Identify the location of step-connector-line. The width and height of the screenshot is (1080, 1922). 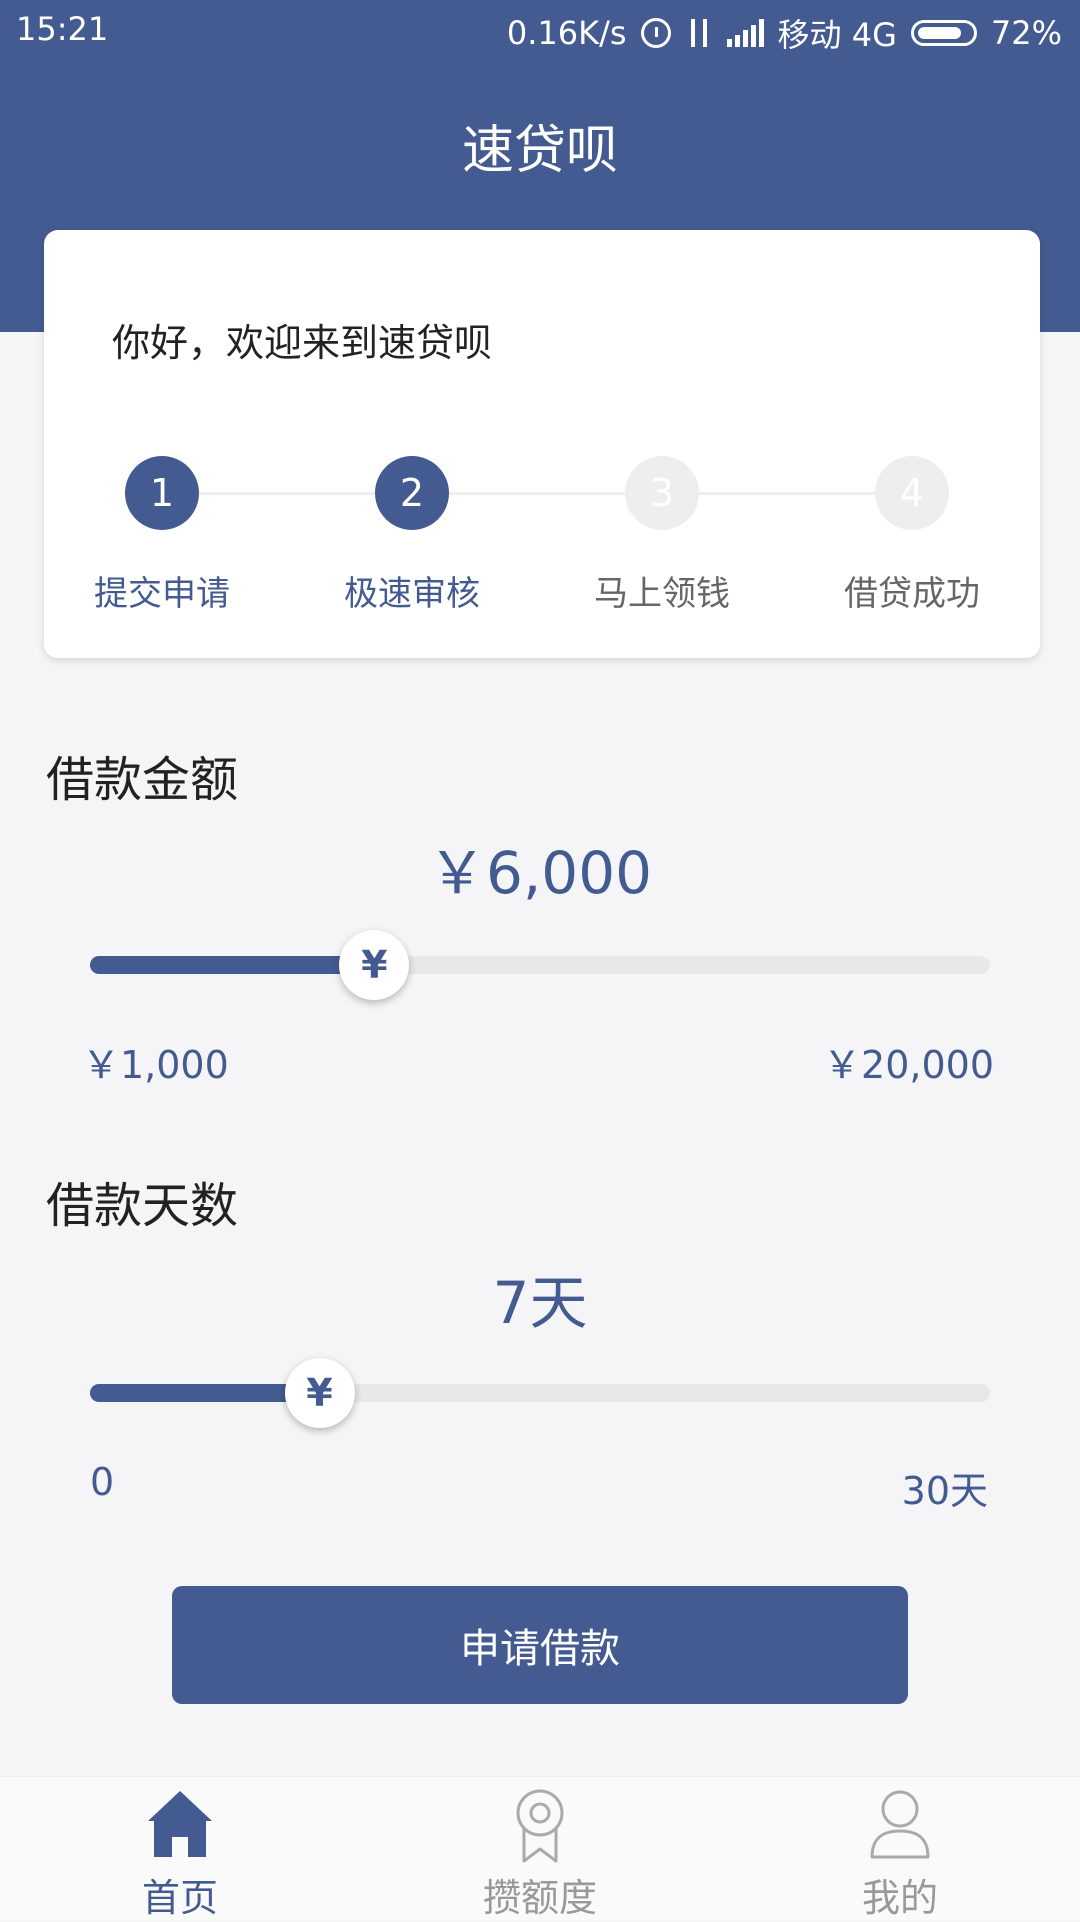
(537, 493).